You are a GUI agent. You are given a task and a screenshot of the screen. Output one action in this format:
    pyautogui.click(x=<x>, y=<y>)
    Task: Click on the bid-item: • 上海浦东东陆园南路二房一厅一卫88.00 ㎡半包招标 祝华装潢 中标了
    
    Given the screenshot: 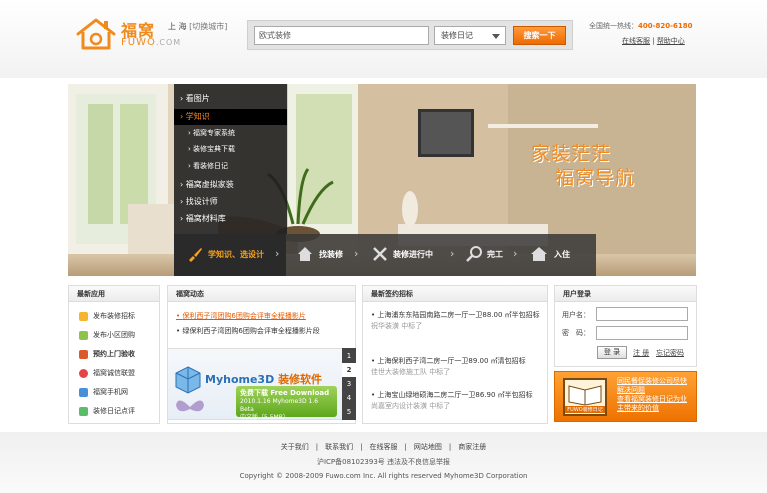 What is the action you would take?
    pyautogui.click(x=459, y=321)
    